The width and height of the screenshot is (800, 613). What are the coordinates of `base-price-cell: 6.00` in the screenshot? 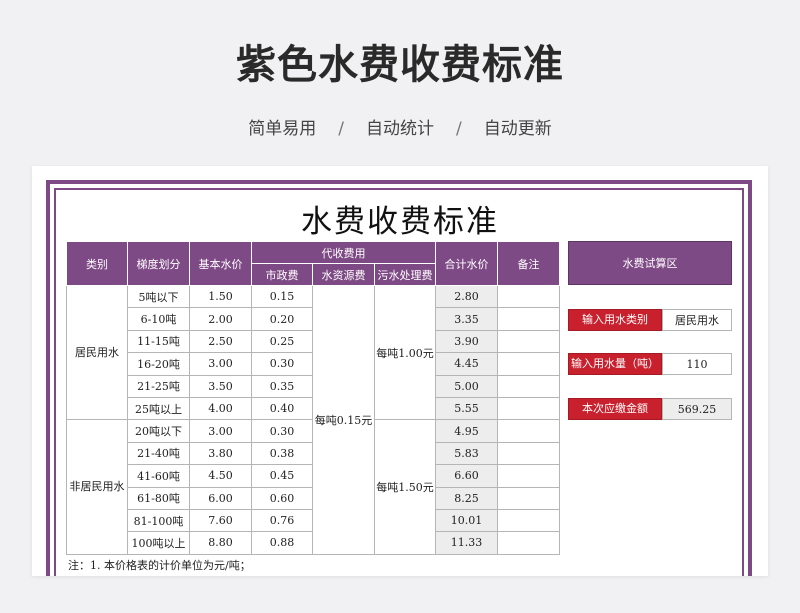 It's located at (220, 498).